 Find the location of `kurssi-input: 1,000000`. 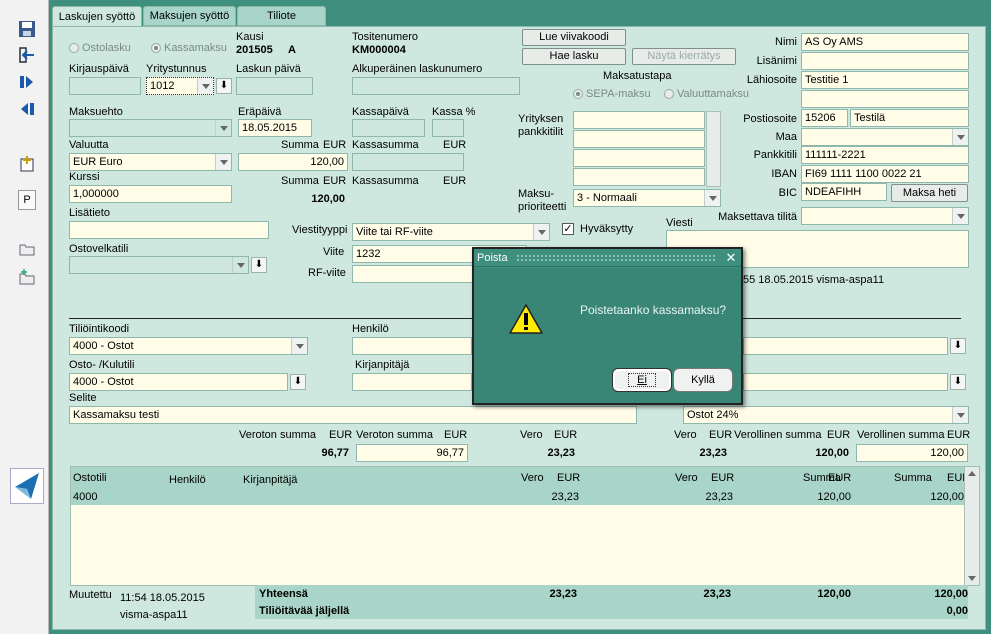

kurssi-input: 1,000000 is located at coordinates (150, 194).